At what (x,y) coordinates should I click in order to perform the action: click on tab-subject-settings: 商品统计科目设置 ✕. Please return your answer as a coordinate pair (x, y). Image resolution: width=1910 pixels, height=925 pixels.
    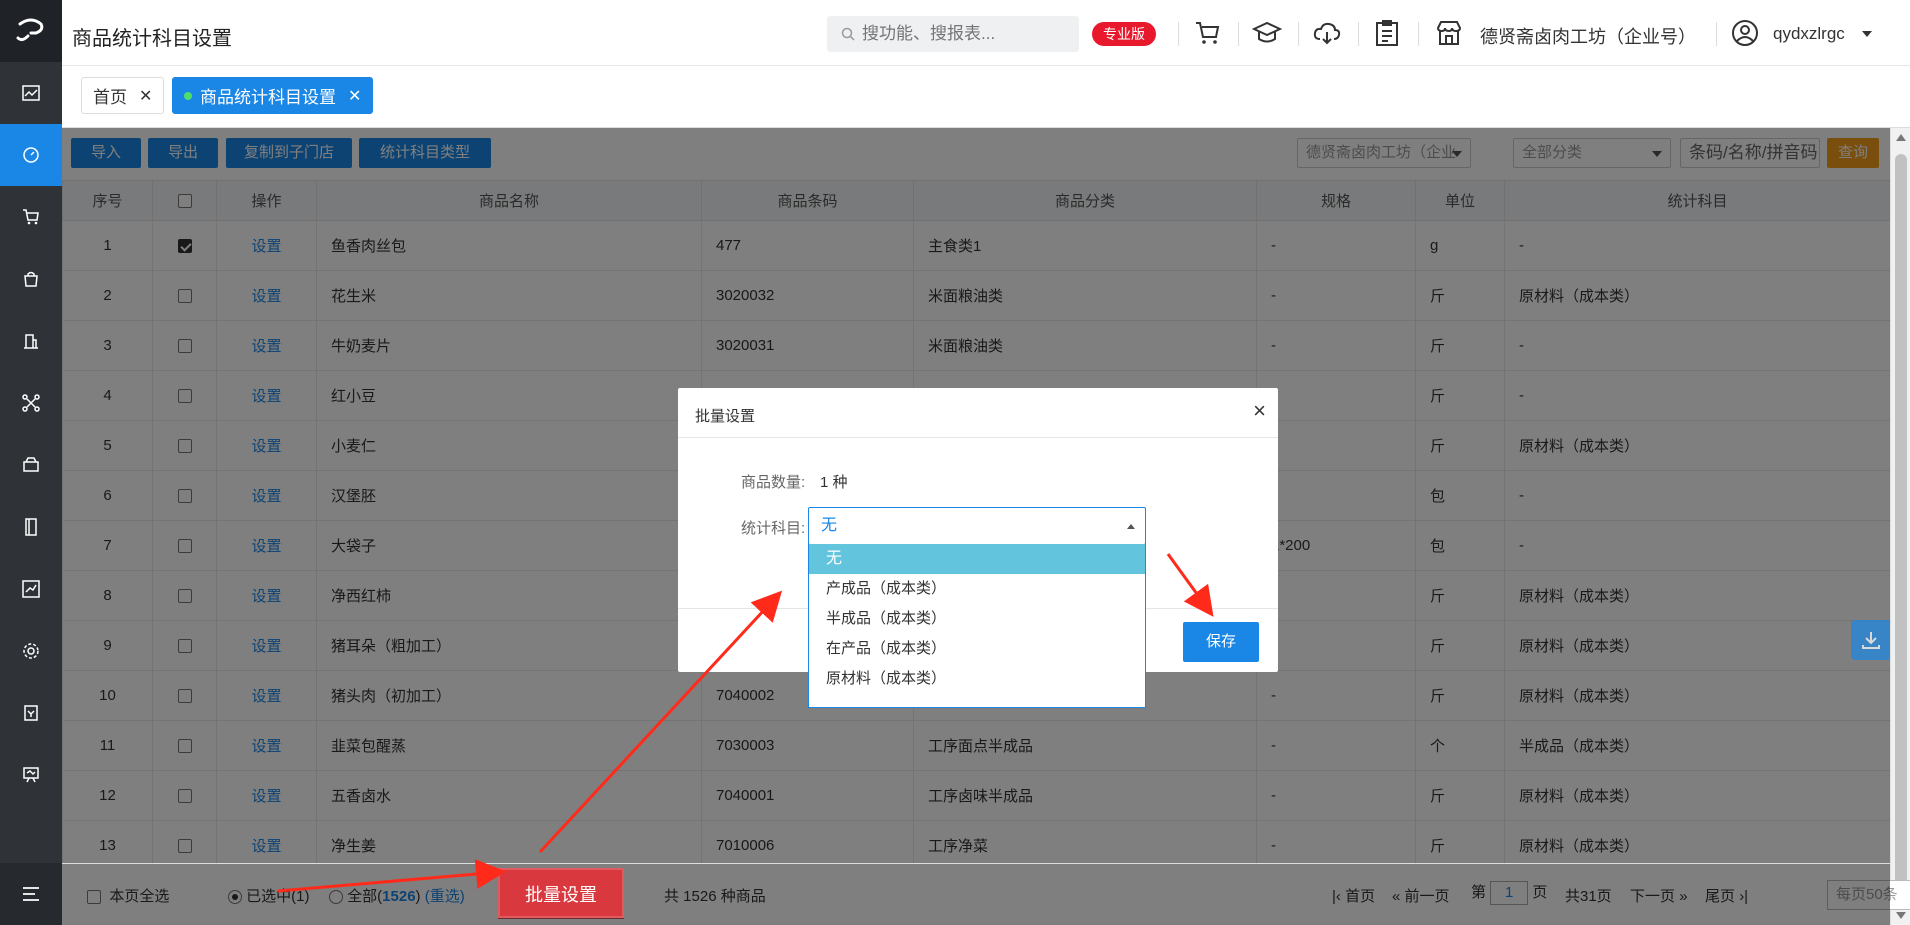
    Looking at the image, I should click on (273, 95).